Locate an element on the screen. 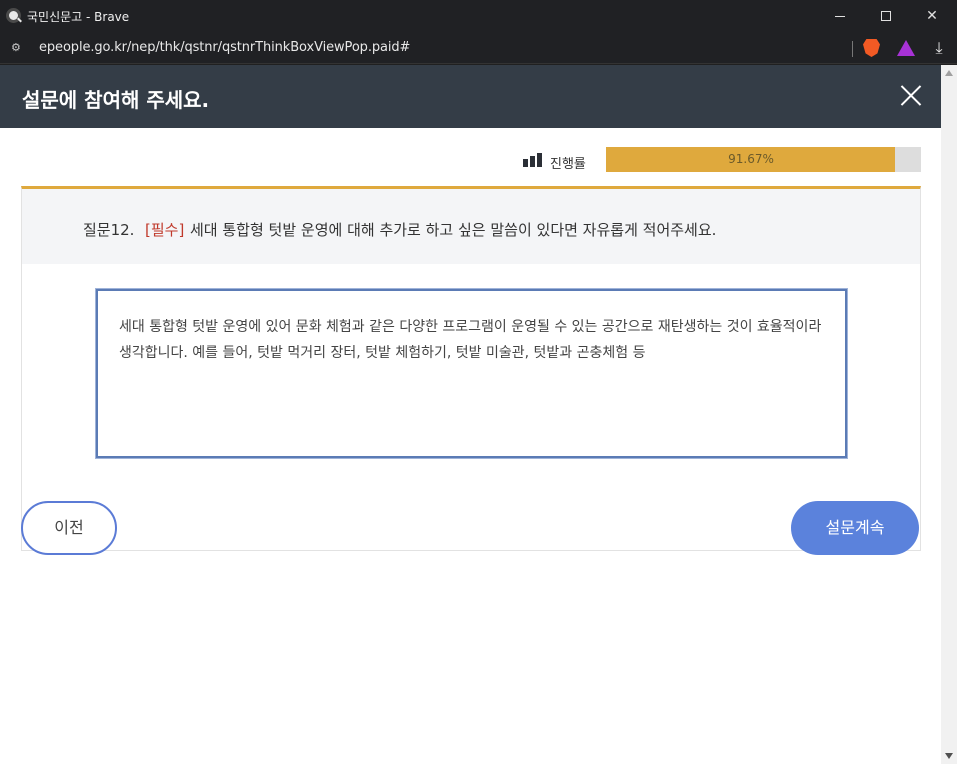 The image size is (957, 764). scroll-down-icon is located at coordinates (949, 756).